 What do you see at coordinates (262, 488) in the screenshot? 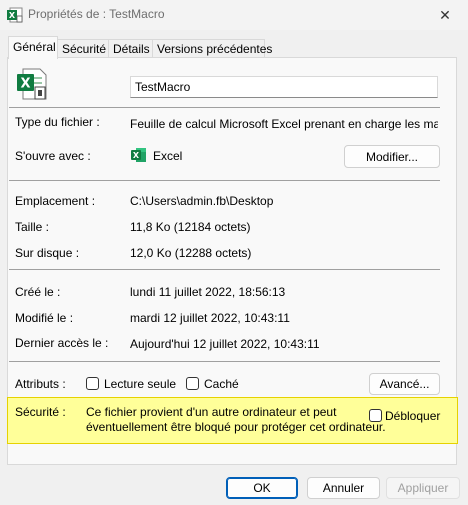
I see `ok-button: OK` at bounding box center [262, 488].